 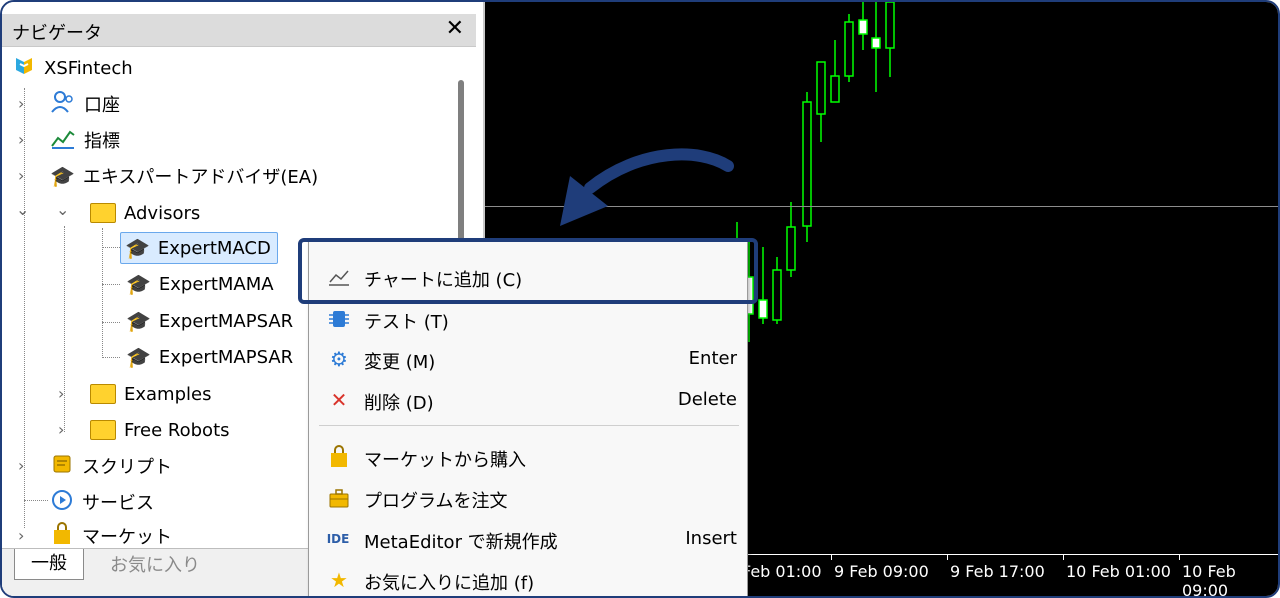 What do you see at coordinates (528, 319) in the screenshot?
I see `menu-item-test: テスト (T)` at bounding box center [528, 319].